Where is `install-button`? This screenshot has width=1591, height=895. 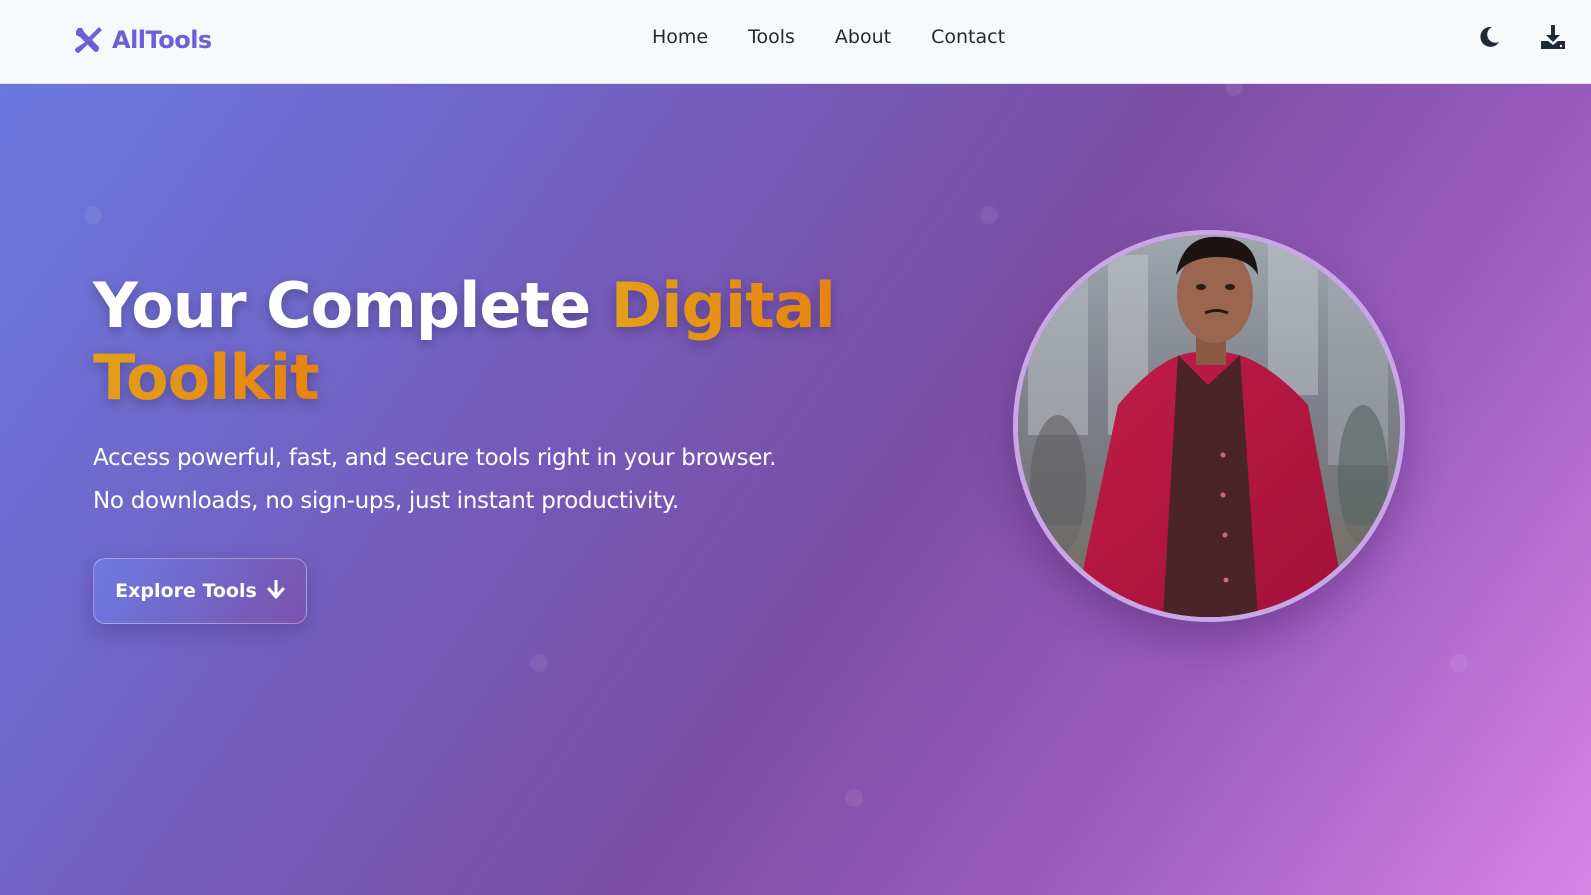 install-button is located at coordinates (1553, 38).